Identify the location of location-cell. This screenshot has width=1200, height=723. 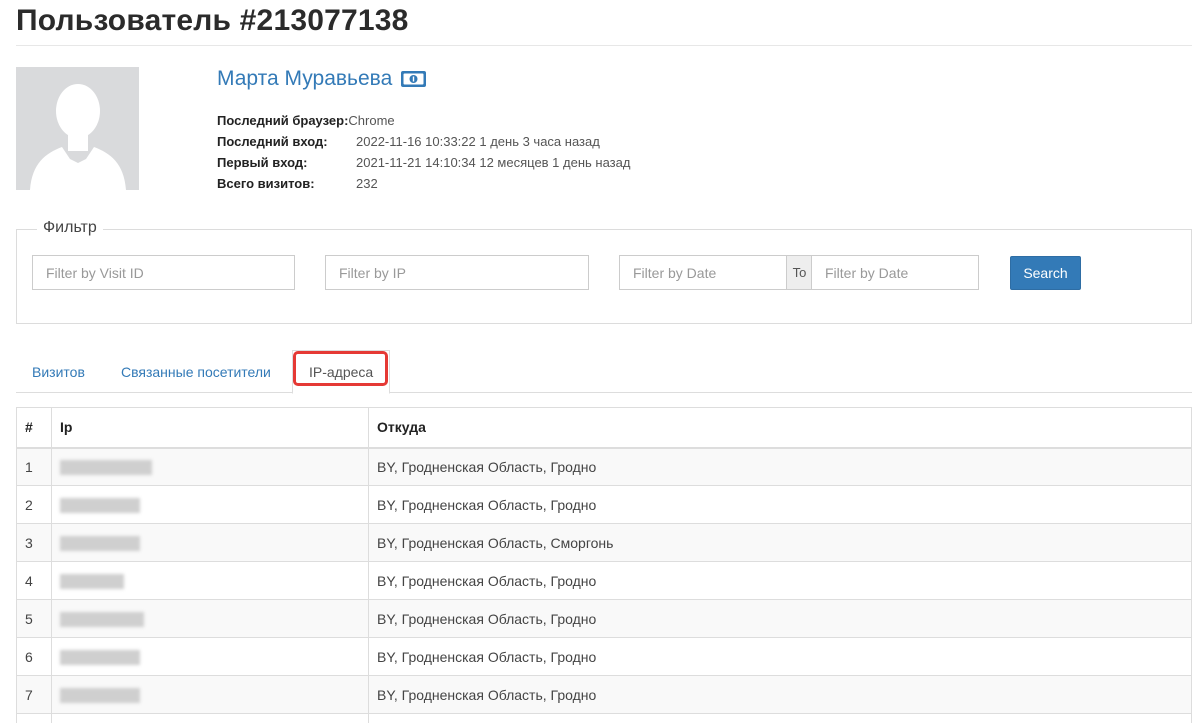
(780, 718).